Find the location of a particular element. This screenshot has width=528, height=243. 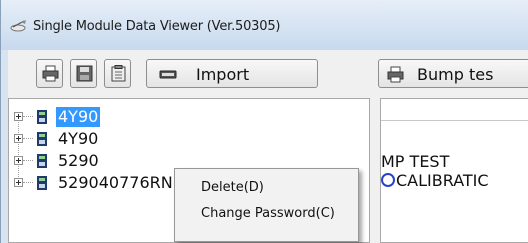

import-button: Import is located at coordinates (232, 73).